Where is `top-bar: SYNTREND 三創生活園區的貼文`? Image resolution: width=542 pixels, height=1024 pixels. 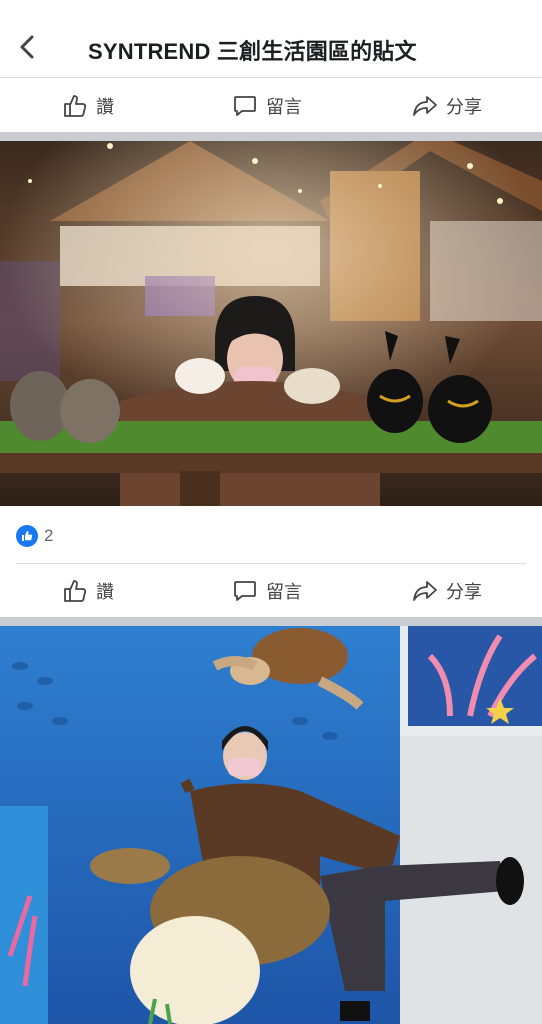
top-bar: SYNTREND 三創生活園區的貼文 is located at coordinates (271, 39).